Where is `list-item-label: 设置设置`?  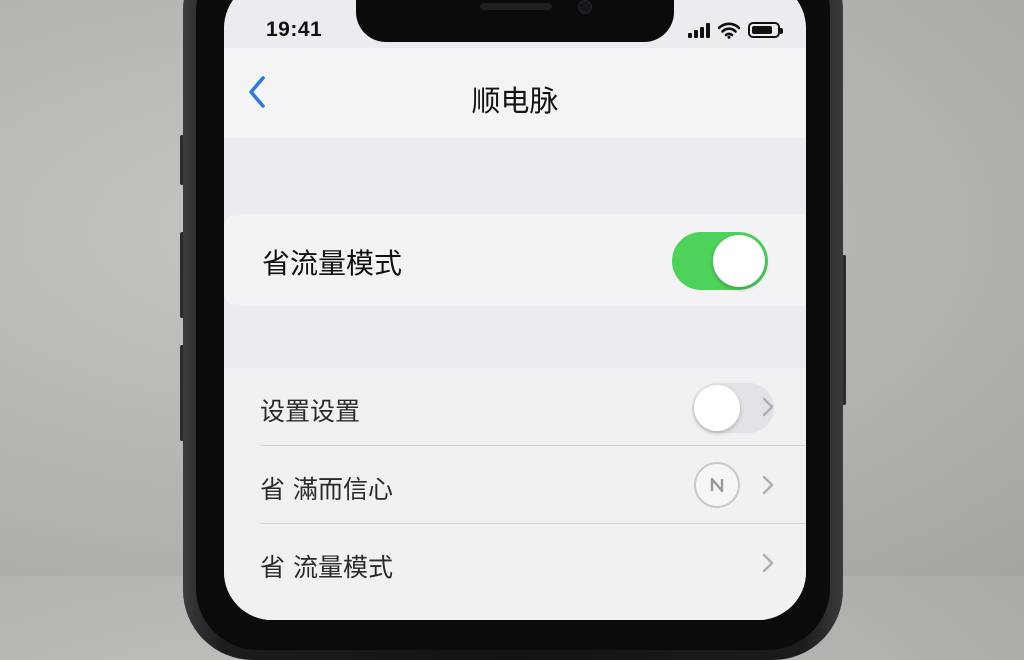 list-item-label: 设置设置 is located at coordinates (310, 411).